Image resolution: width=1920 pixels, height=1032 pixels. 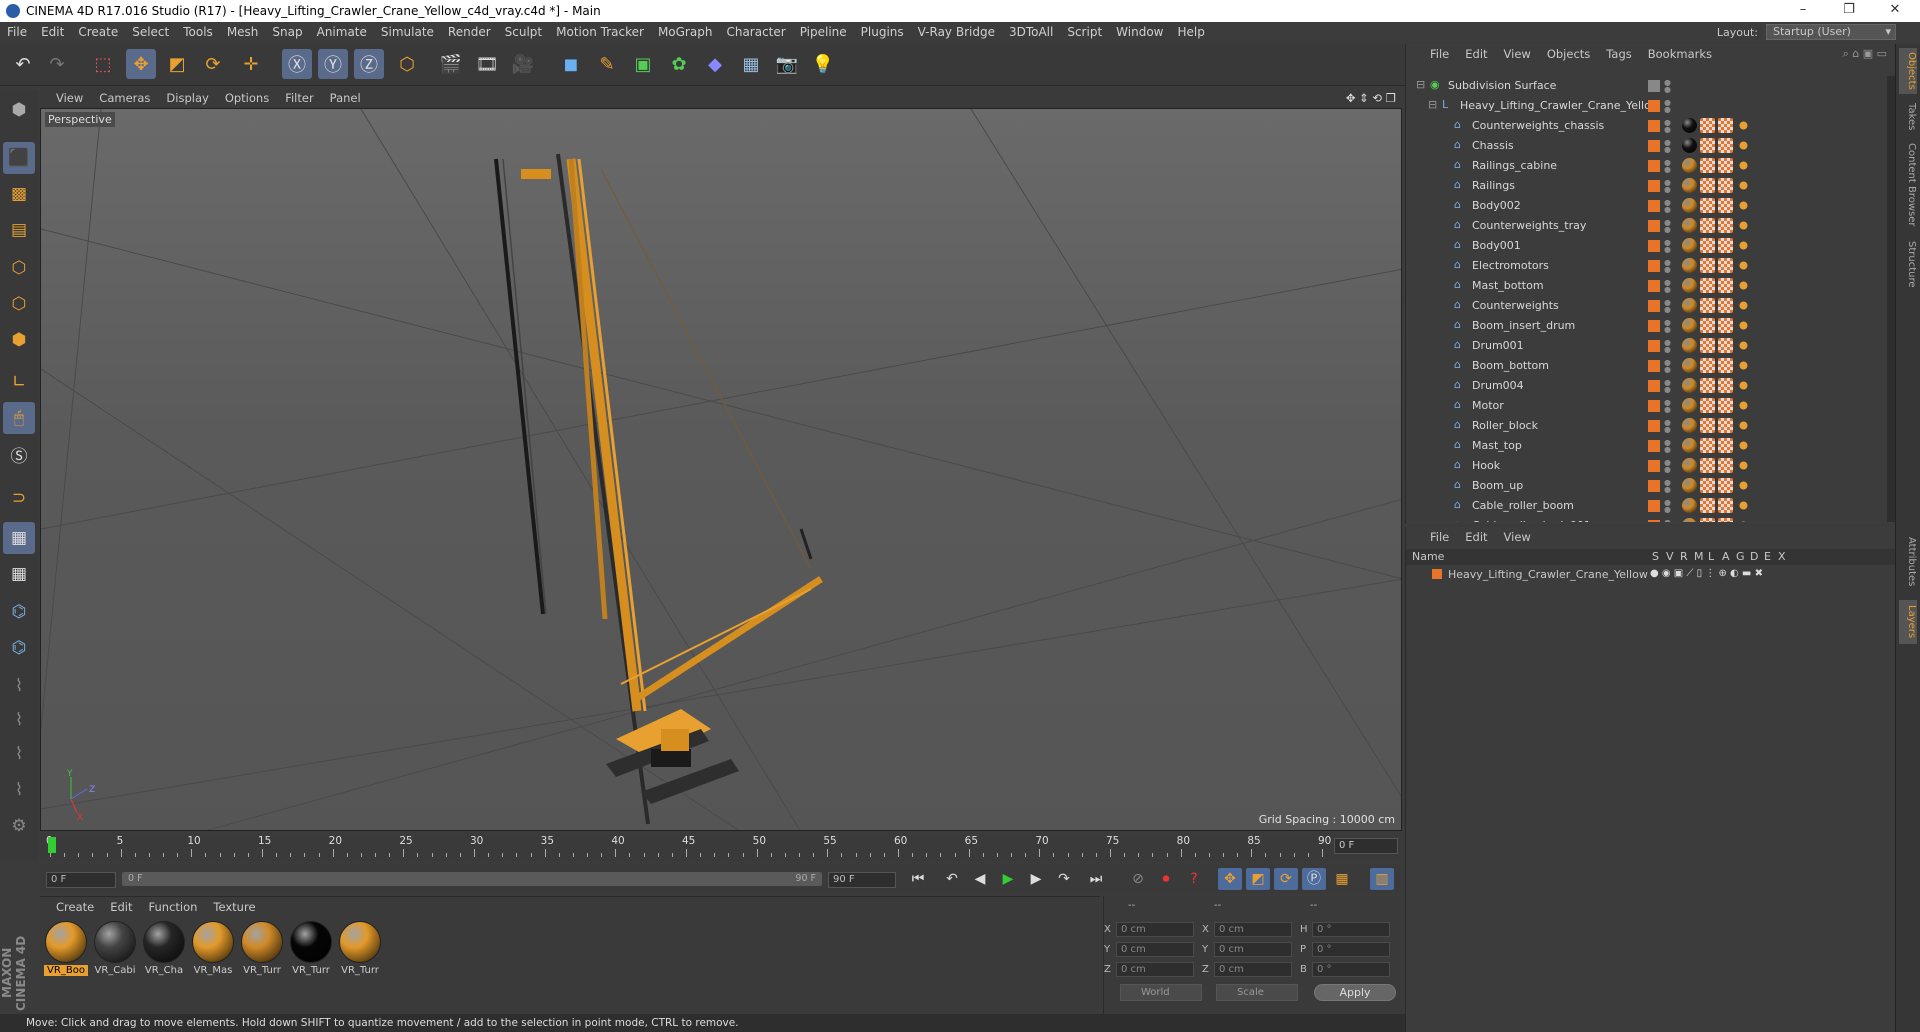 What do you see at coordinates (1908, 622) in the screenshot?
I see `tab-layers: Layers` at bounding box center [1908, 622].